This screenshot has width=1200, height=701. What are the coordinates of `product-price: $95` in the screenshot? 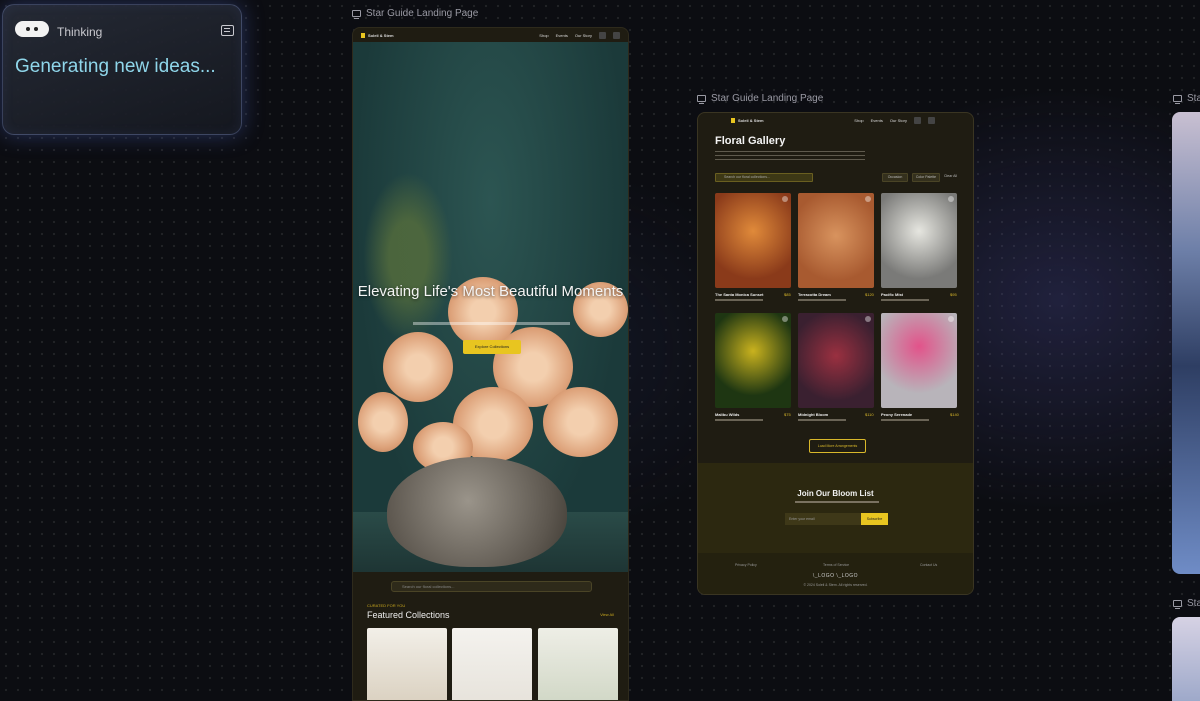 It's located at (953, 294).